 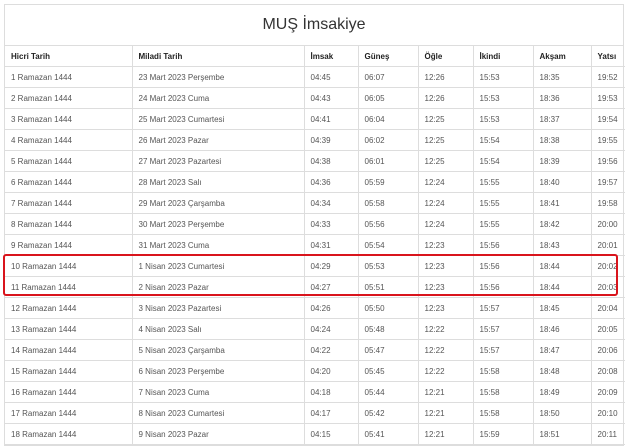 I want to click on table-cell: 11 Ramazan 1444, so click(x=69, y=287).